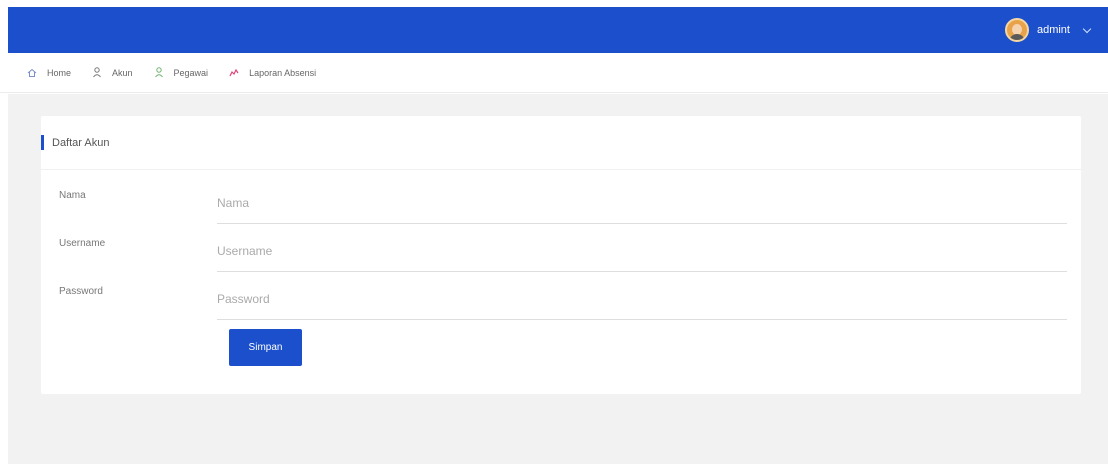 The image size is (1108, 464). Describe the element at coordinates (42, 142) in the screenshot. I see `header-accent-bar` at that location.